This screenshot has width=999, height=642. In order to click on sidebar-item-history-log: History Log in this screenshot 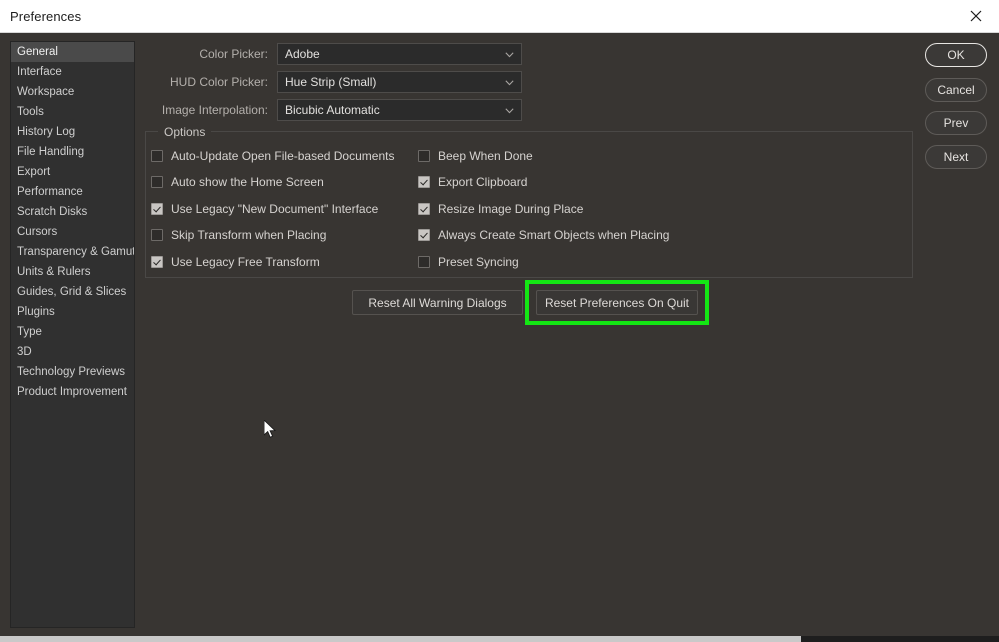, I will do `click(72, 132)`.